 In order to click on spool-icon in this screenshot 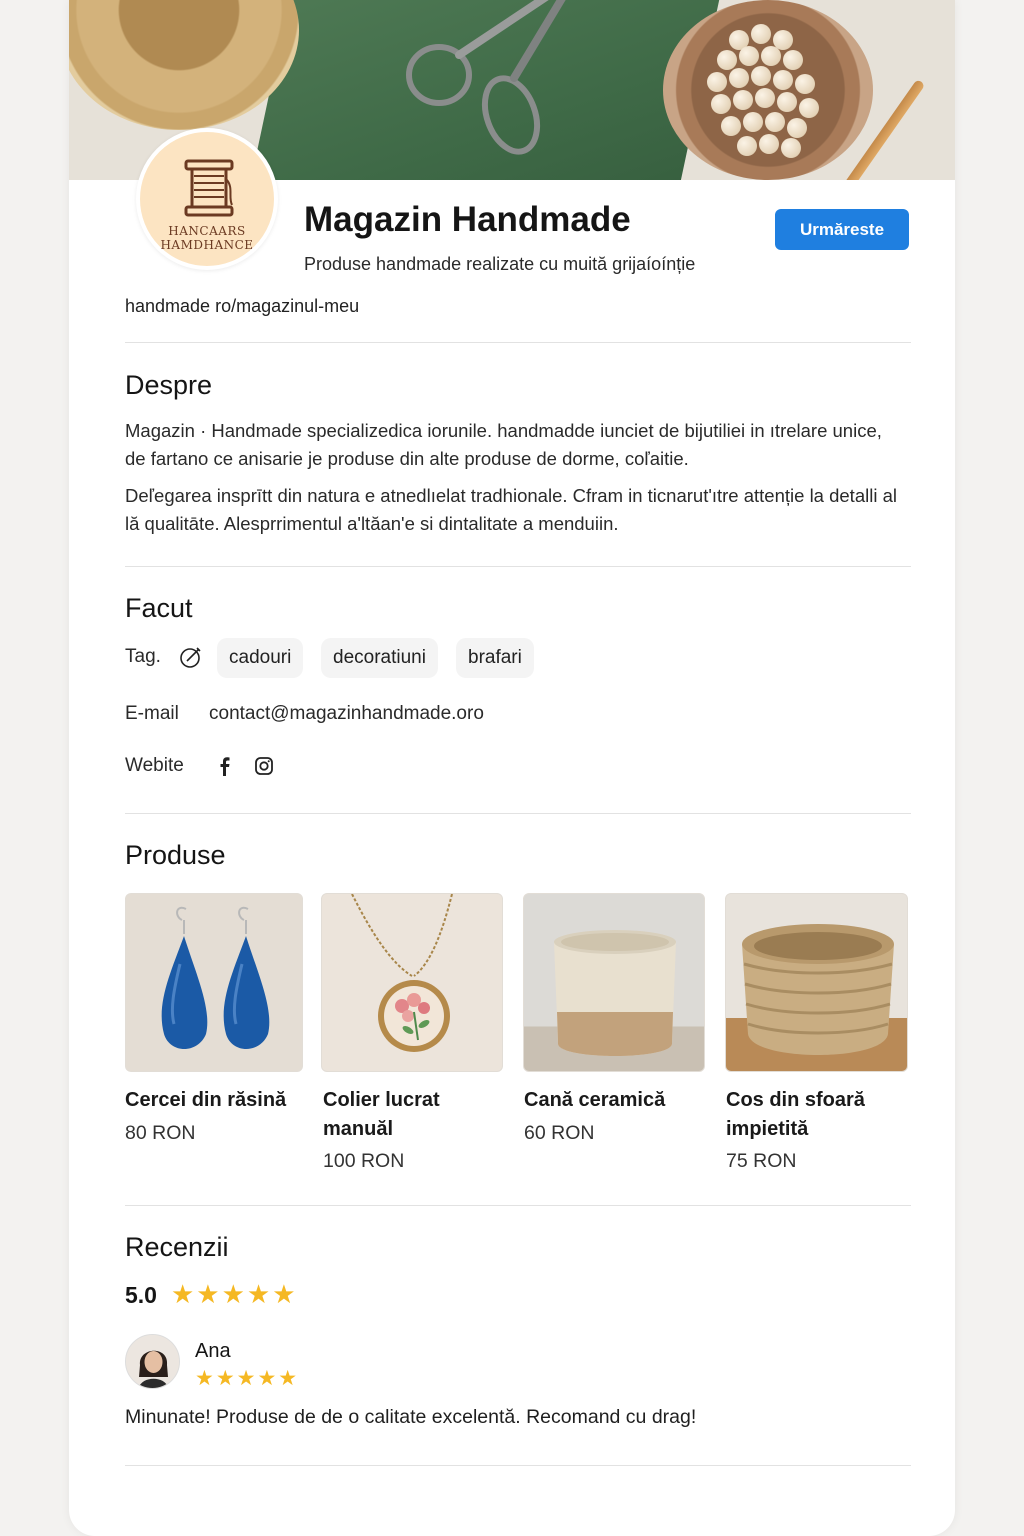, I will do `click(209, 188)`.